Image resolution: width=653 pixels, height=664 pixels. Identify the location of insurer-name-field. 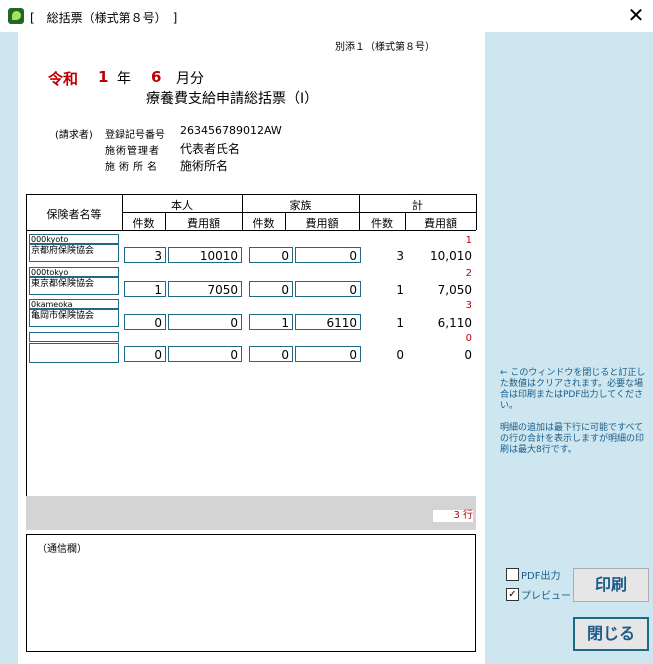
(74, 353).